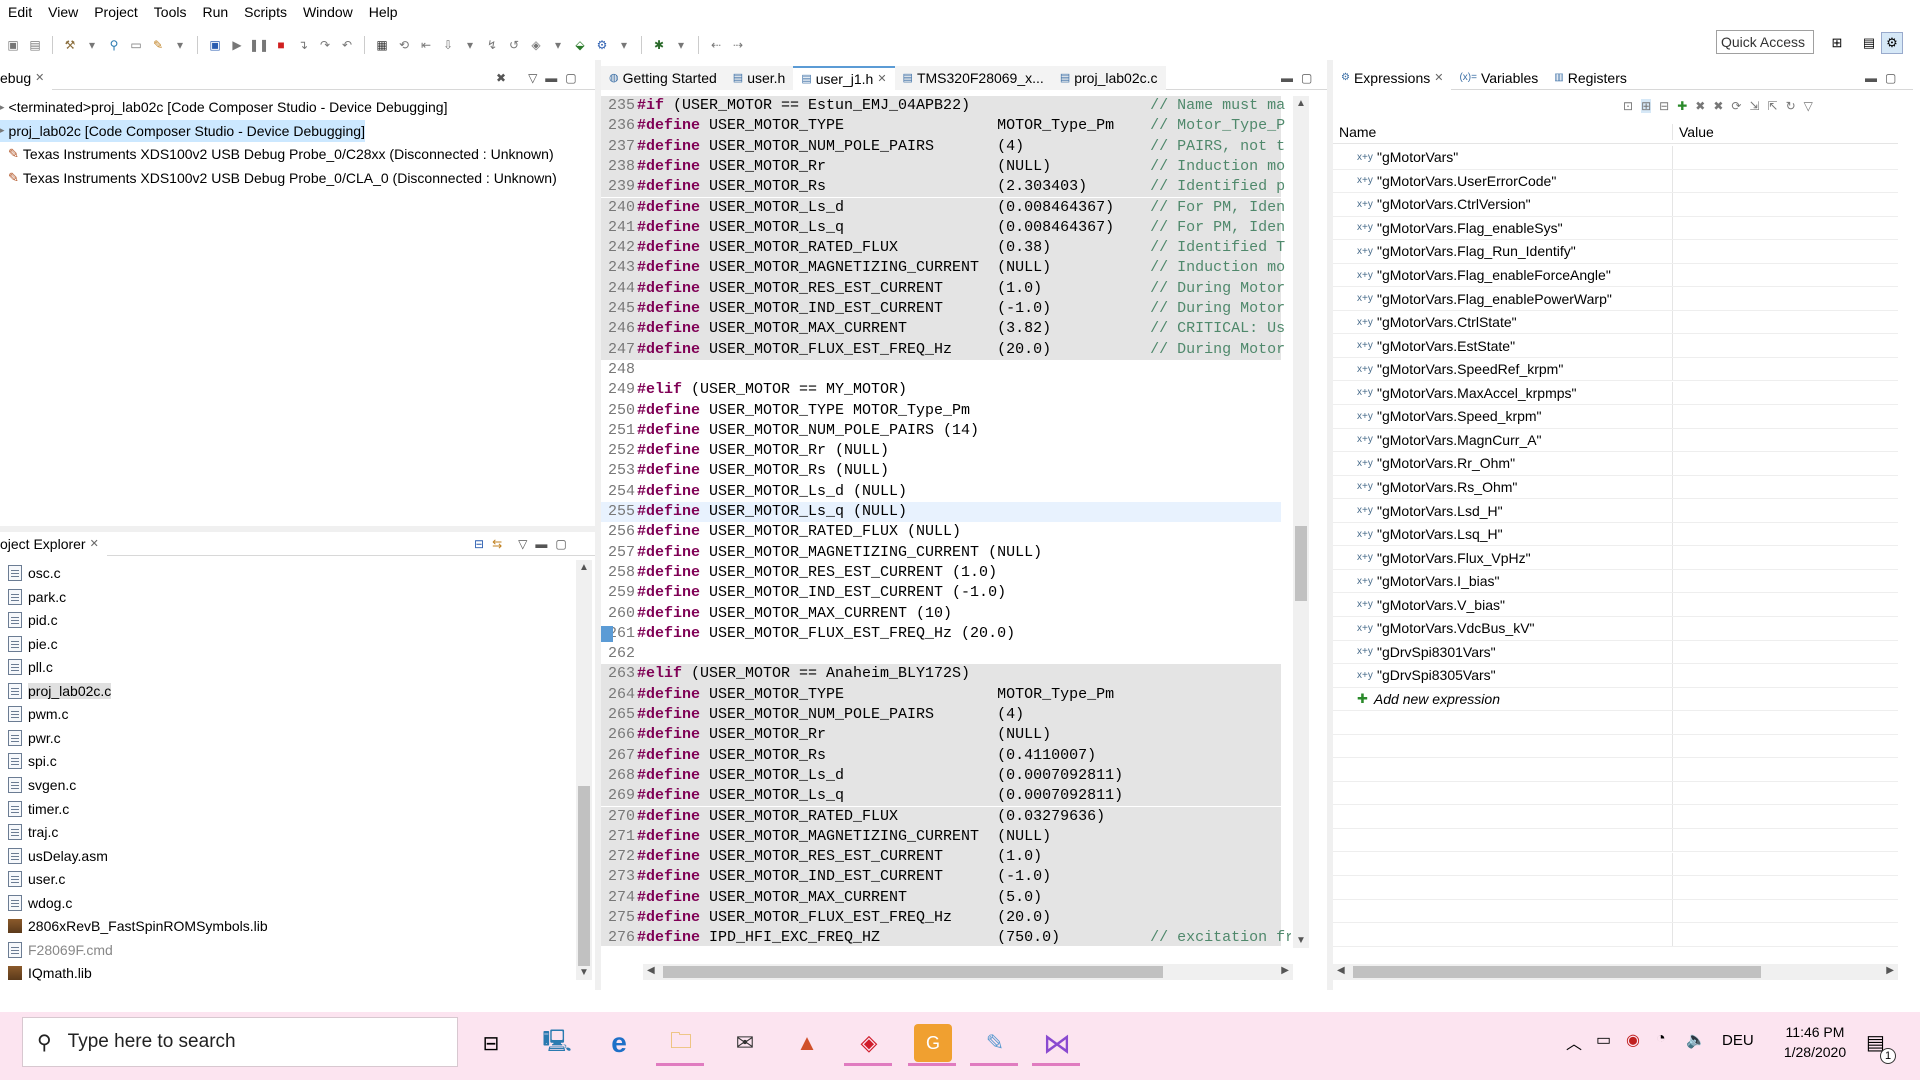  Describe the element at coordinates (941, 512) in the screenshot. I see `code-line: 255 #define USER_MOTOR_Ls_q (NULL)` at that location.